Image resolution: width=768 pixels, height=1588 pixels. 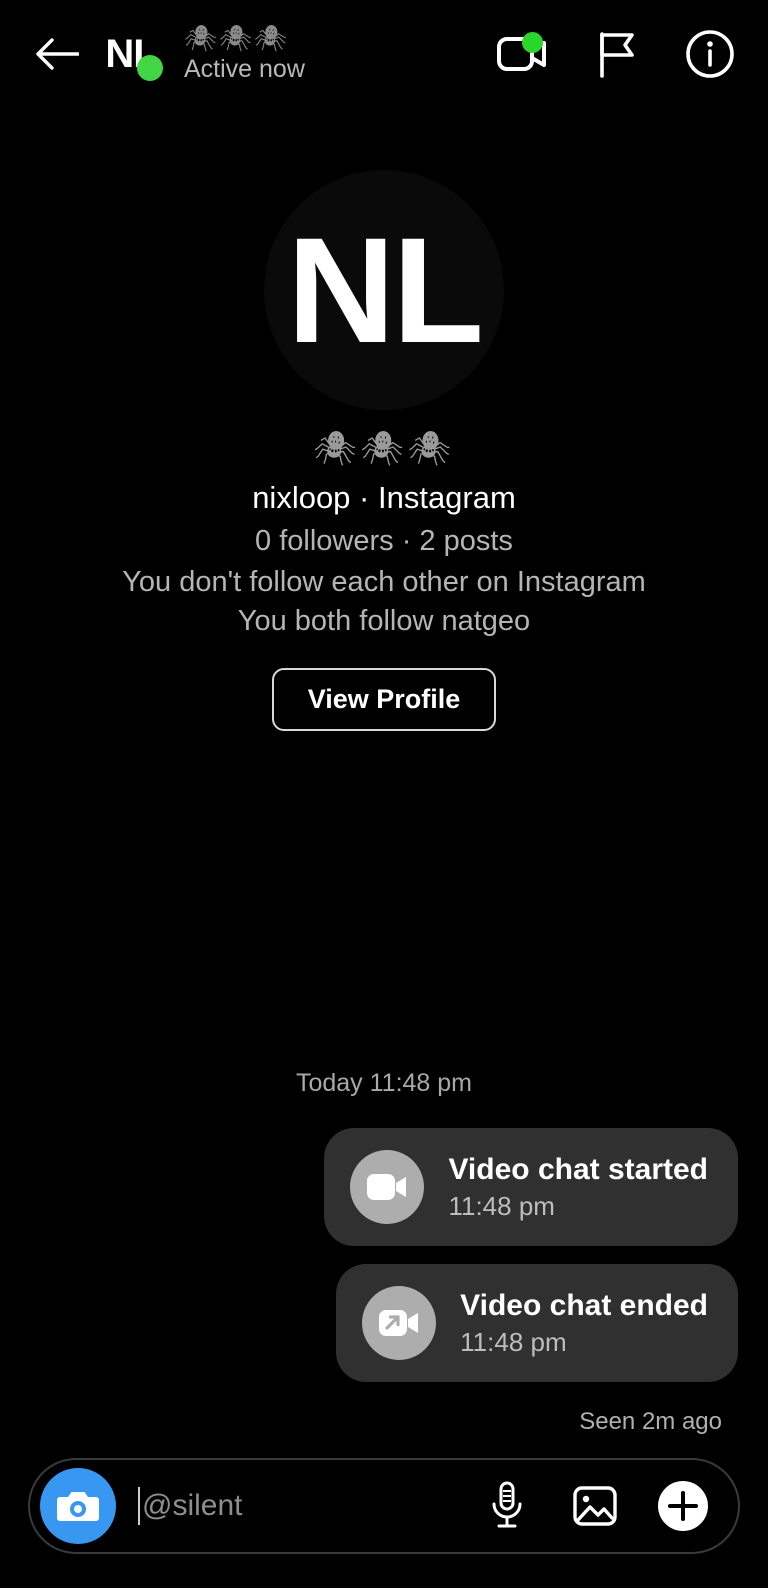 I want to click on profile-avatar-initials: NL, so click(x=385, y=290).